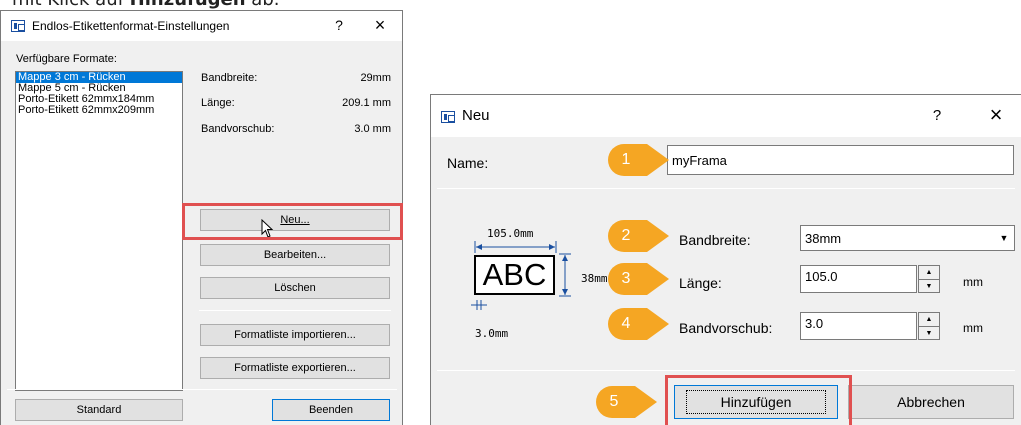 This screenshot has height=425, width=1021. I want to click on feed-spinner: ▲ ▼, so click(929, 326).